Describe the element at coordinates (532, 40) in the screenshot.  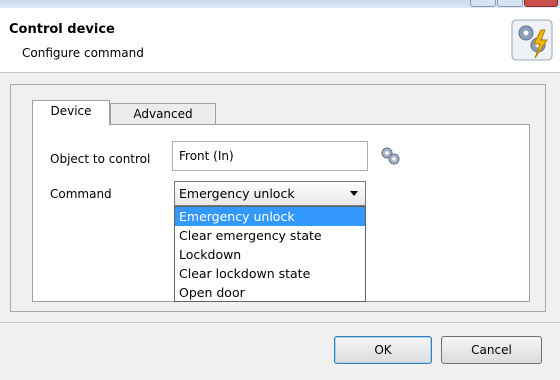
I see `gear-lightning-icon` at that location.